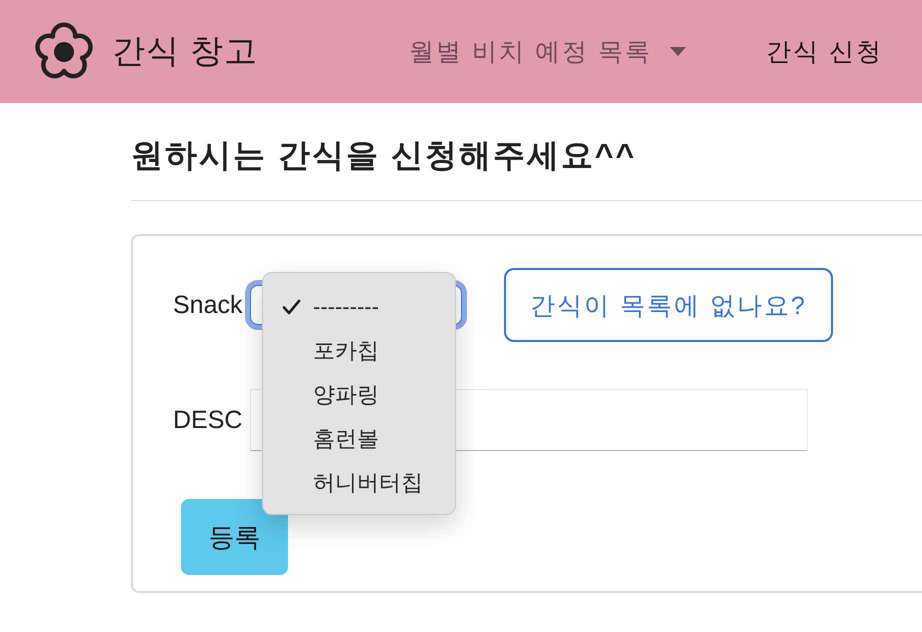  Describe the element at coordinates (678, 51) in the screenshot. I see `caret-icon` at that location.